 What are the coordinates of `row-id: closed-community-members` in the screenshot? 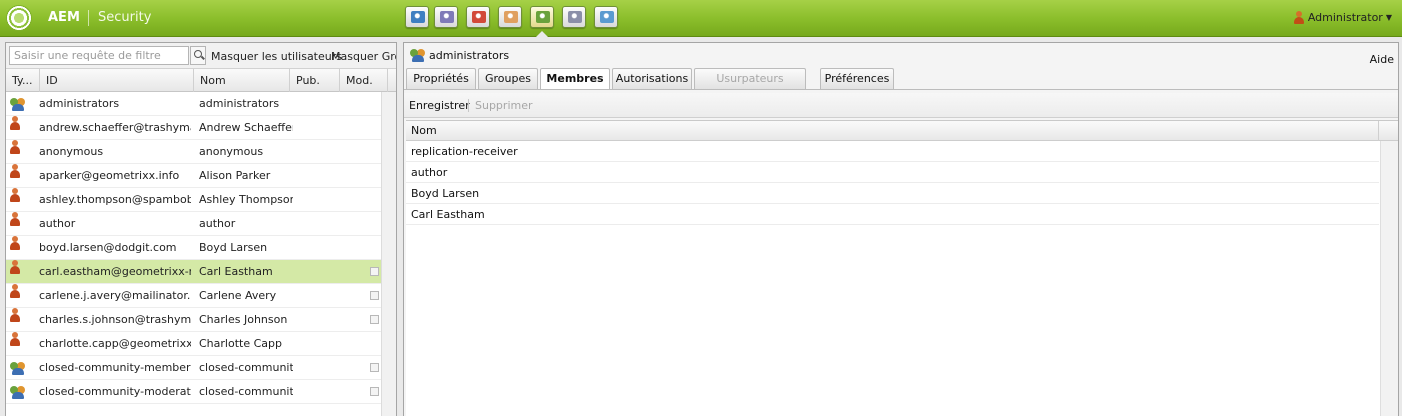 It's located at (115, 367).